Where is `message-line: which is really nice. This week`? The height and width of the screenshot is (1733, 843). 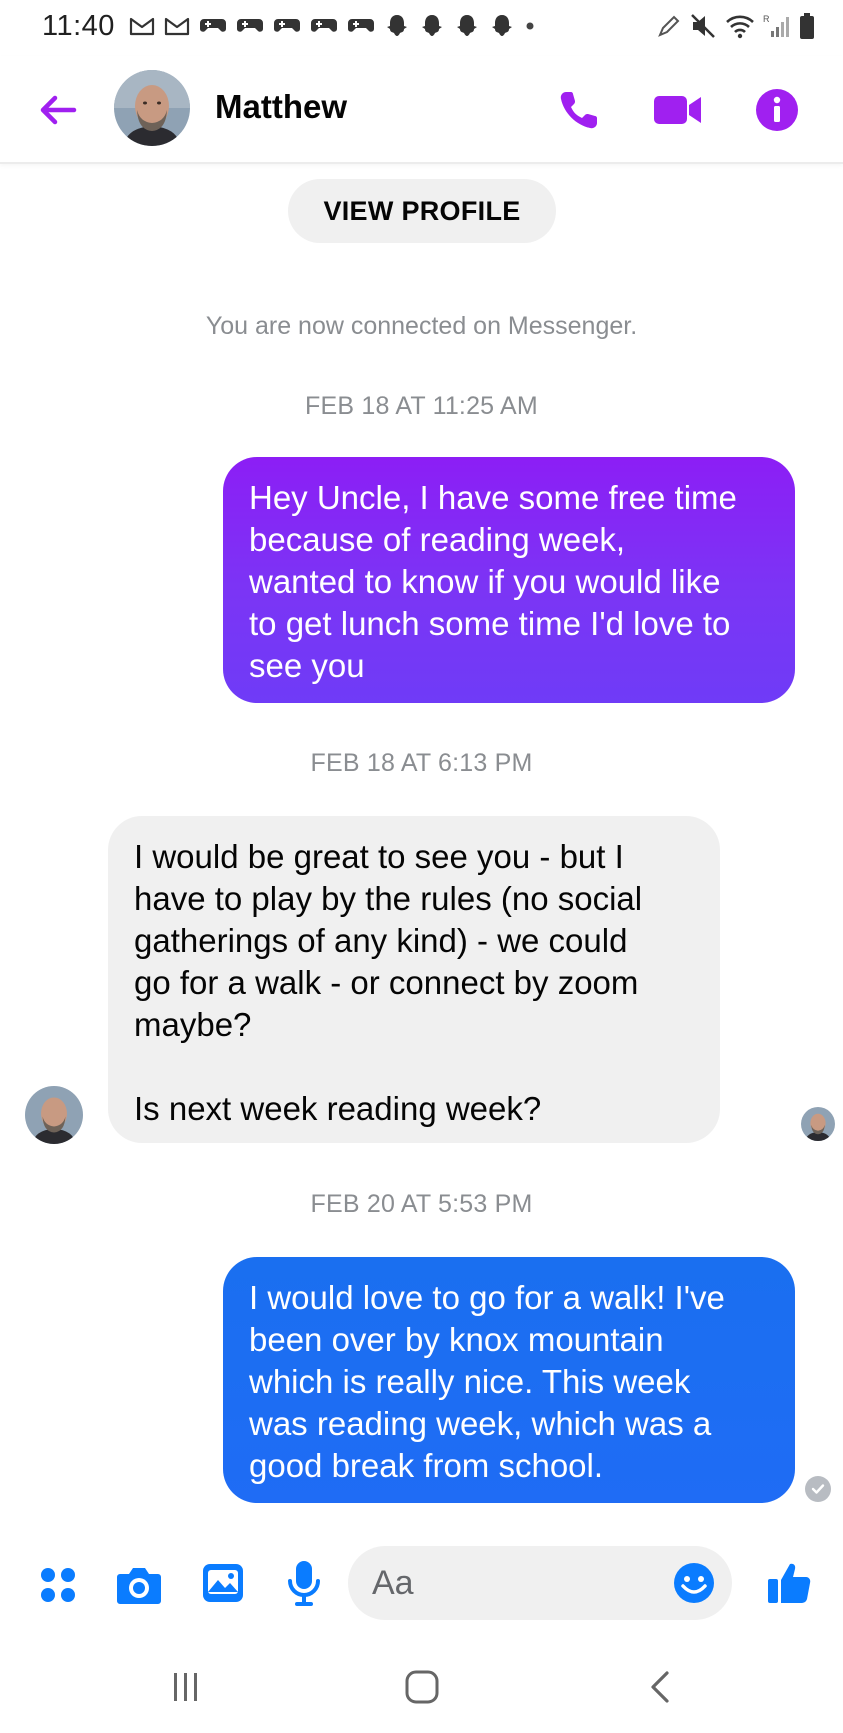
message-line: which is really nice. This week is located at coordinates (470, 1381).